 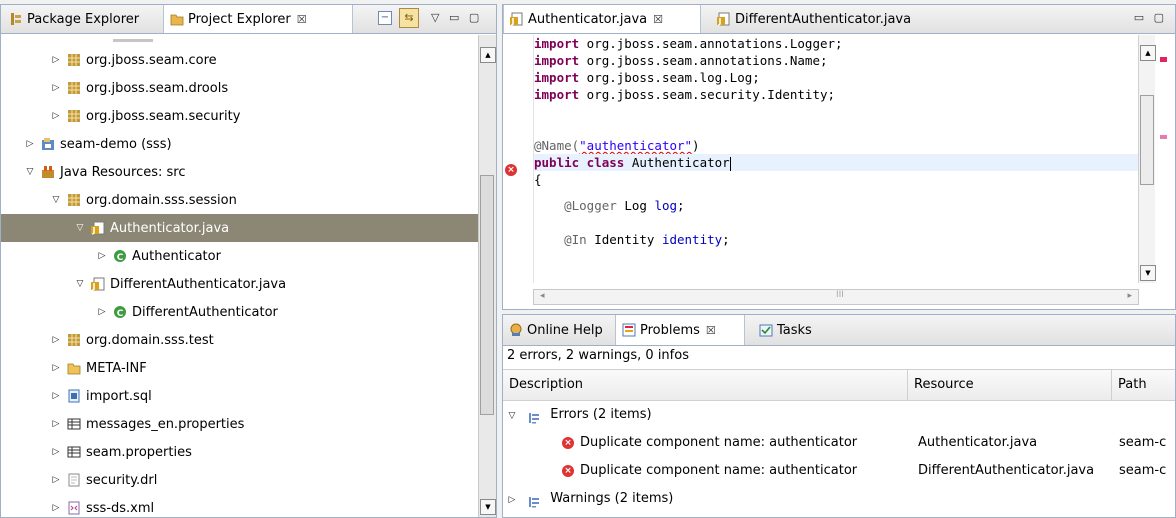 I want to click on tree-item: ▷ import.sql, so click(x=239, y=396).